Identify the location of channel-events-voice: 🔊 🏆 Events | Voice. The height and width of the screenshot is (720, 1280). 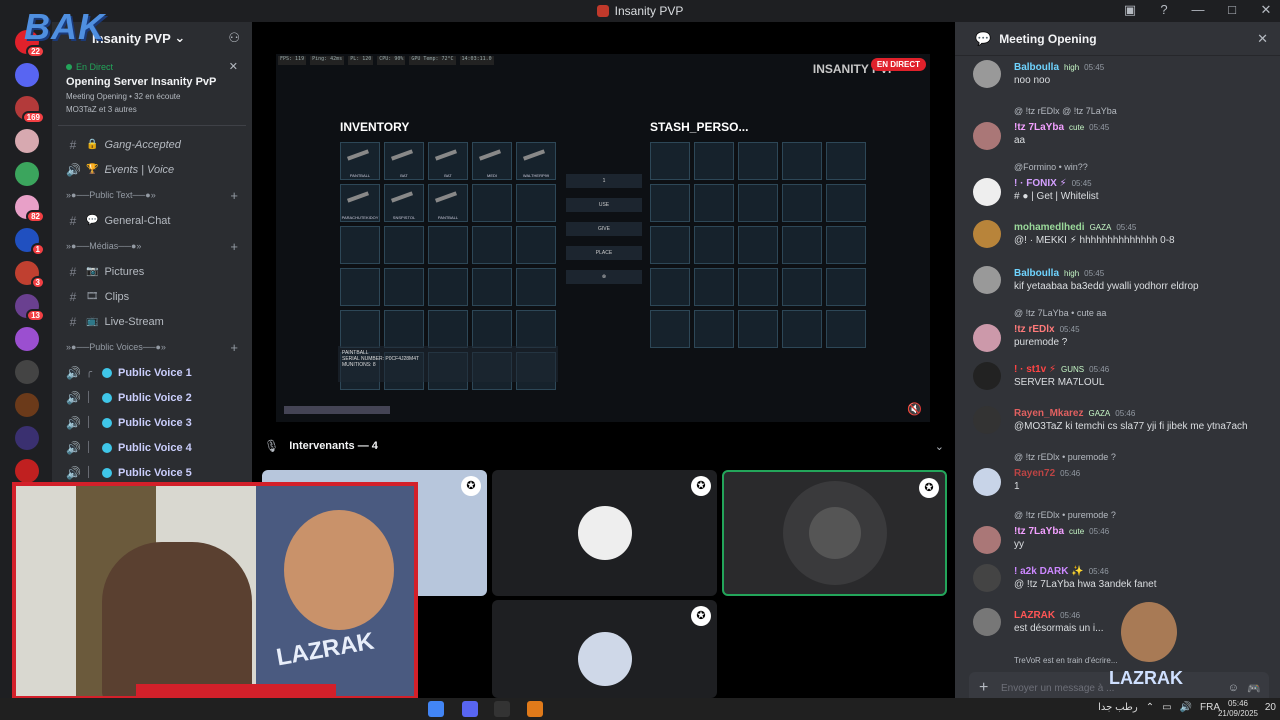
(152, 169).